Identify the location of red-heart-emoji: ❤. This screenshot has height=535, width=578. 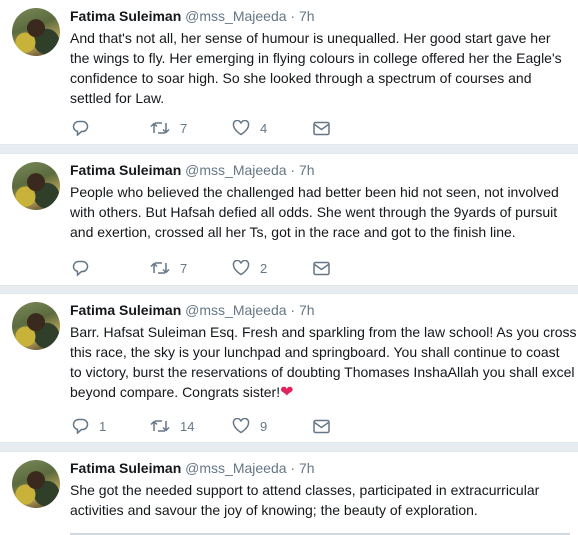
(287, 392).